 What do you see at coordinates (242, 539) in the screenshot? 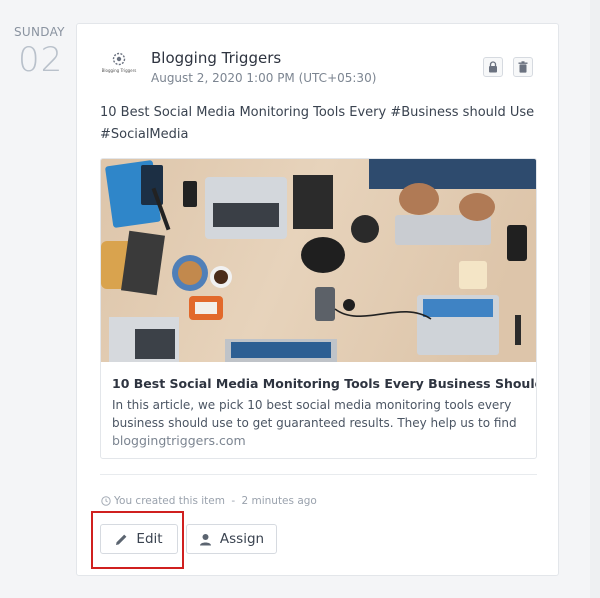
I see `assign-label: Assign` at bounding box center [242, 539].